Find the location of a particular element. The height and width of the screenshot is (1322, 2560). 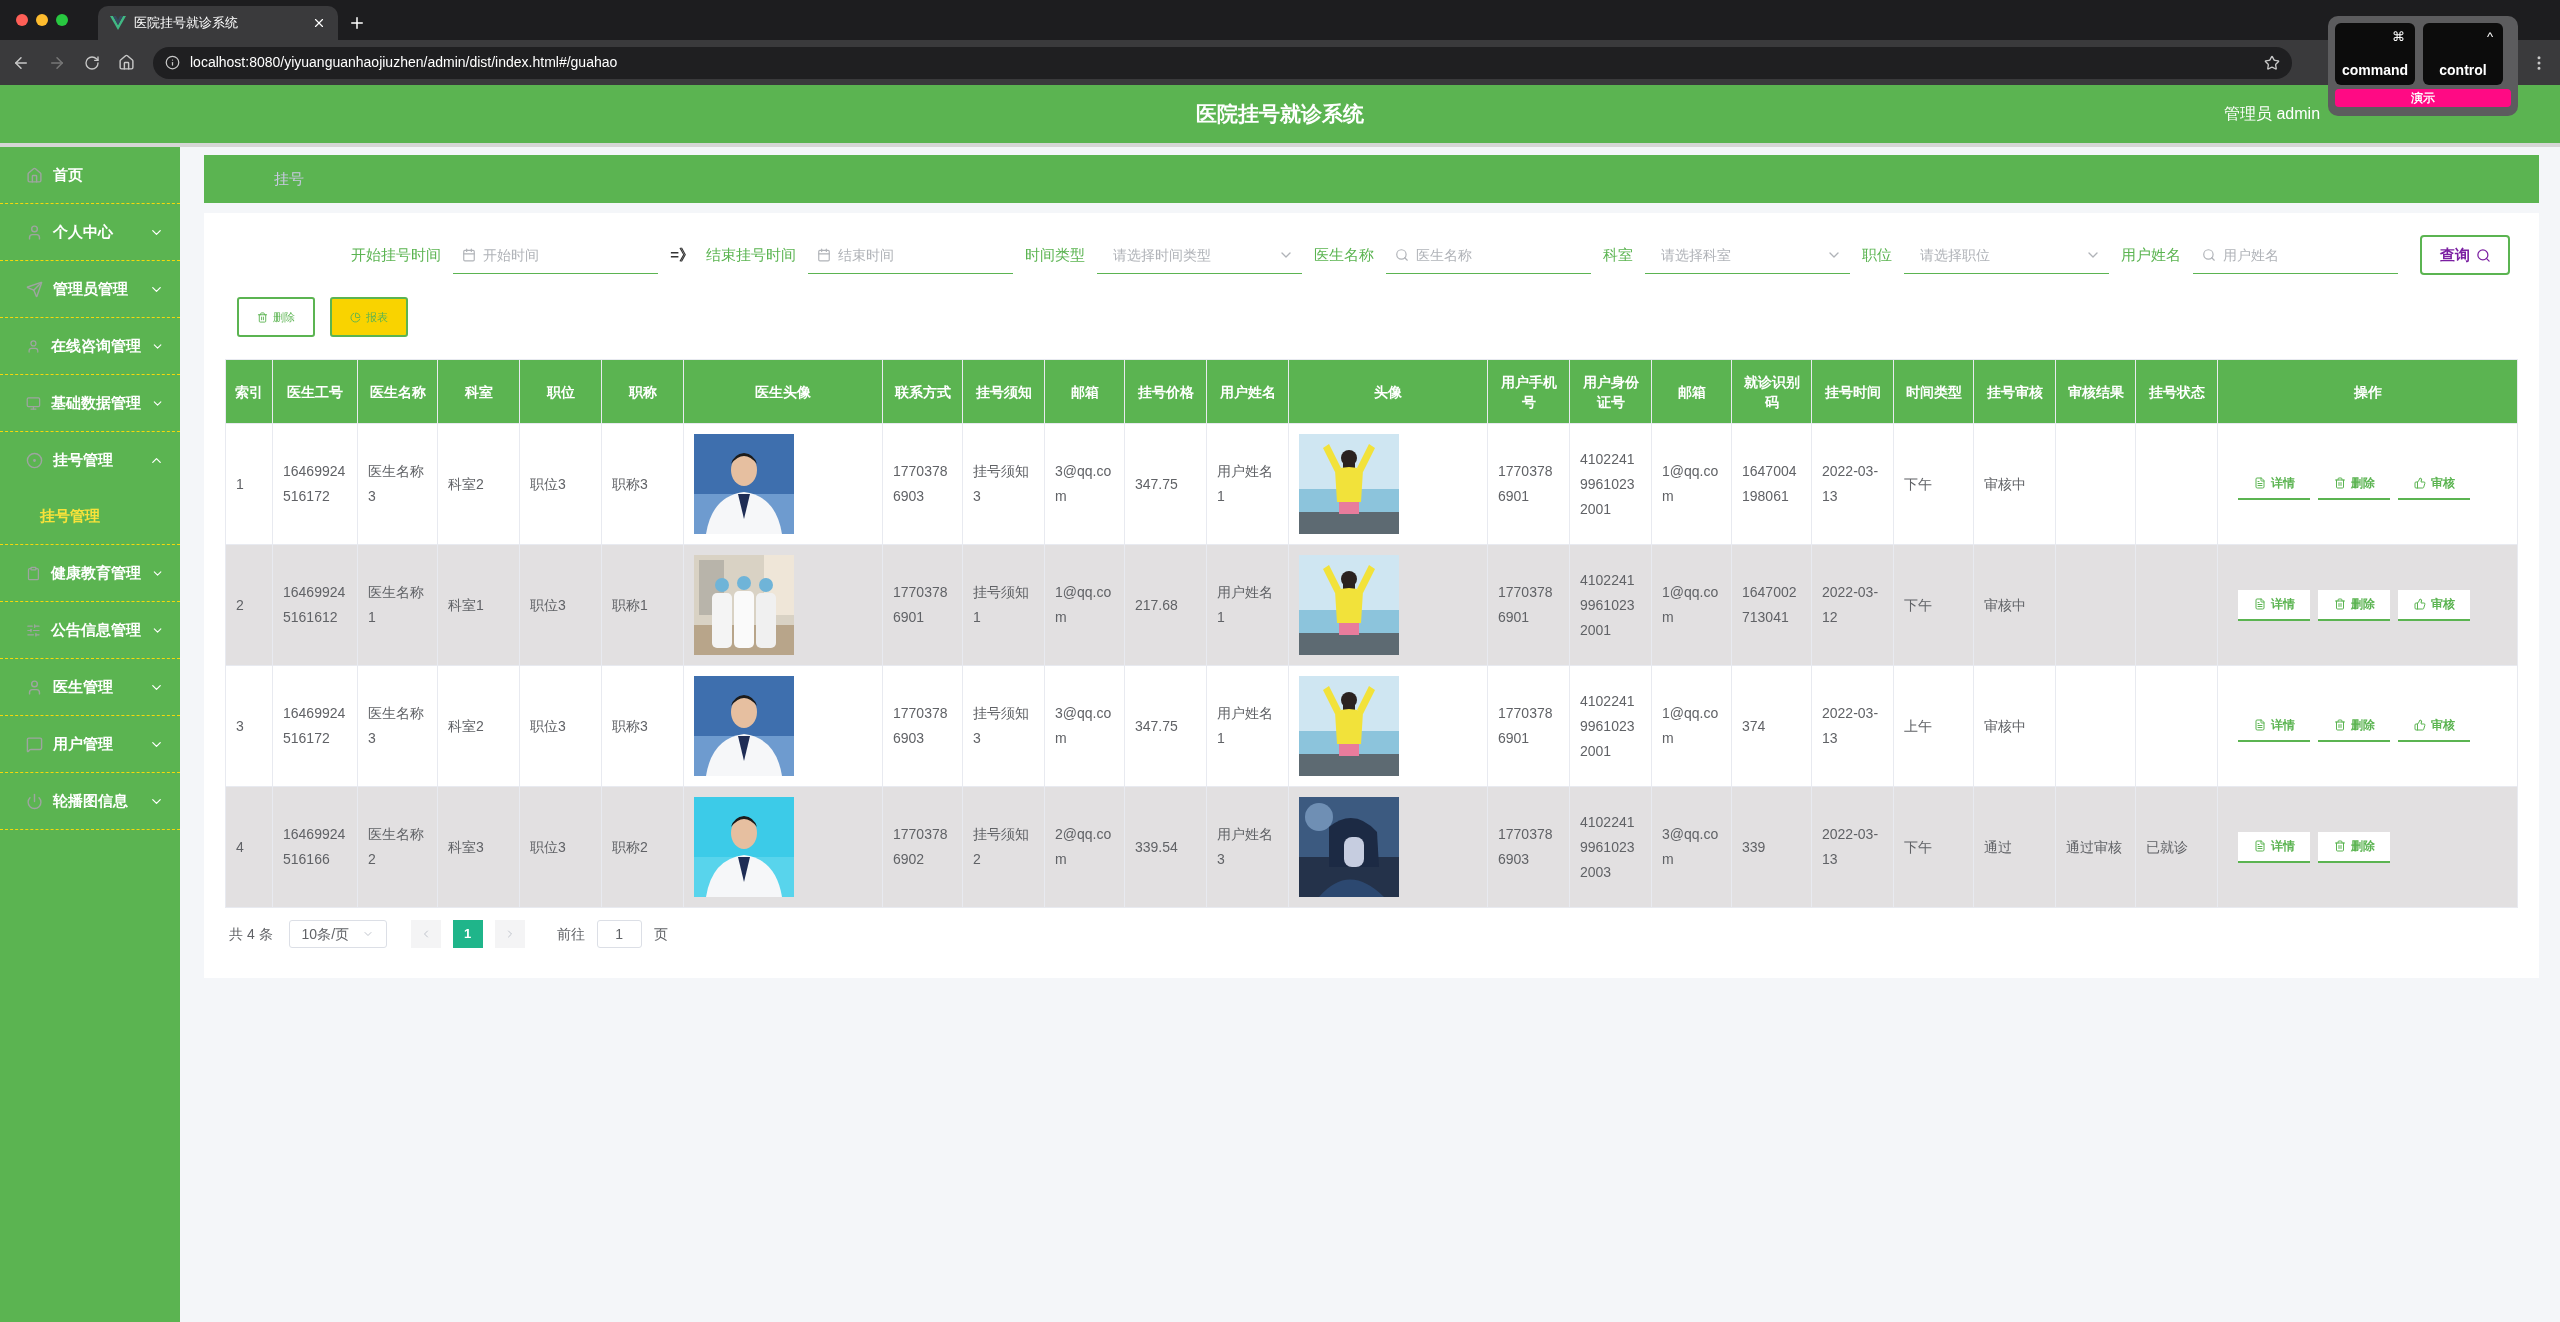

search-icon is located at coordinates (2209, 255).